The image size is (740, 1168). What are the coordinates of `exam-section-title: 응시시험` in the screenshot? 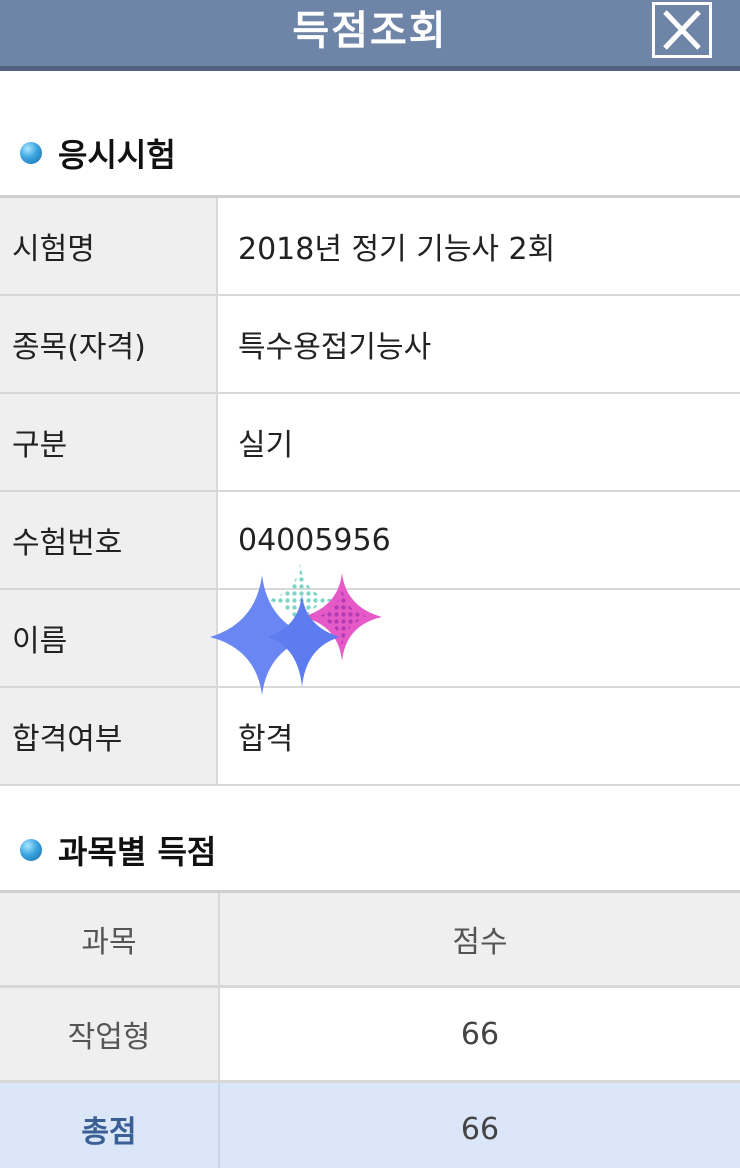 It's located at (98, 153).